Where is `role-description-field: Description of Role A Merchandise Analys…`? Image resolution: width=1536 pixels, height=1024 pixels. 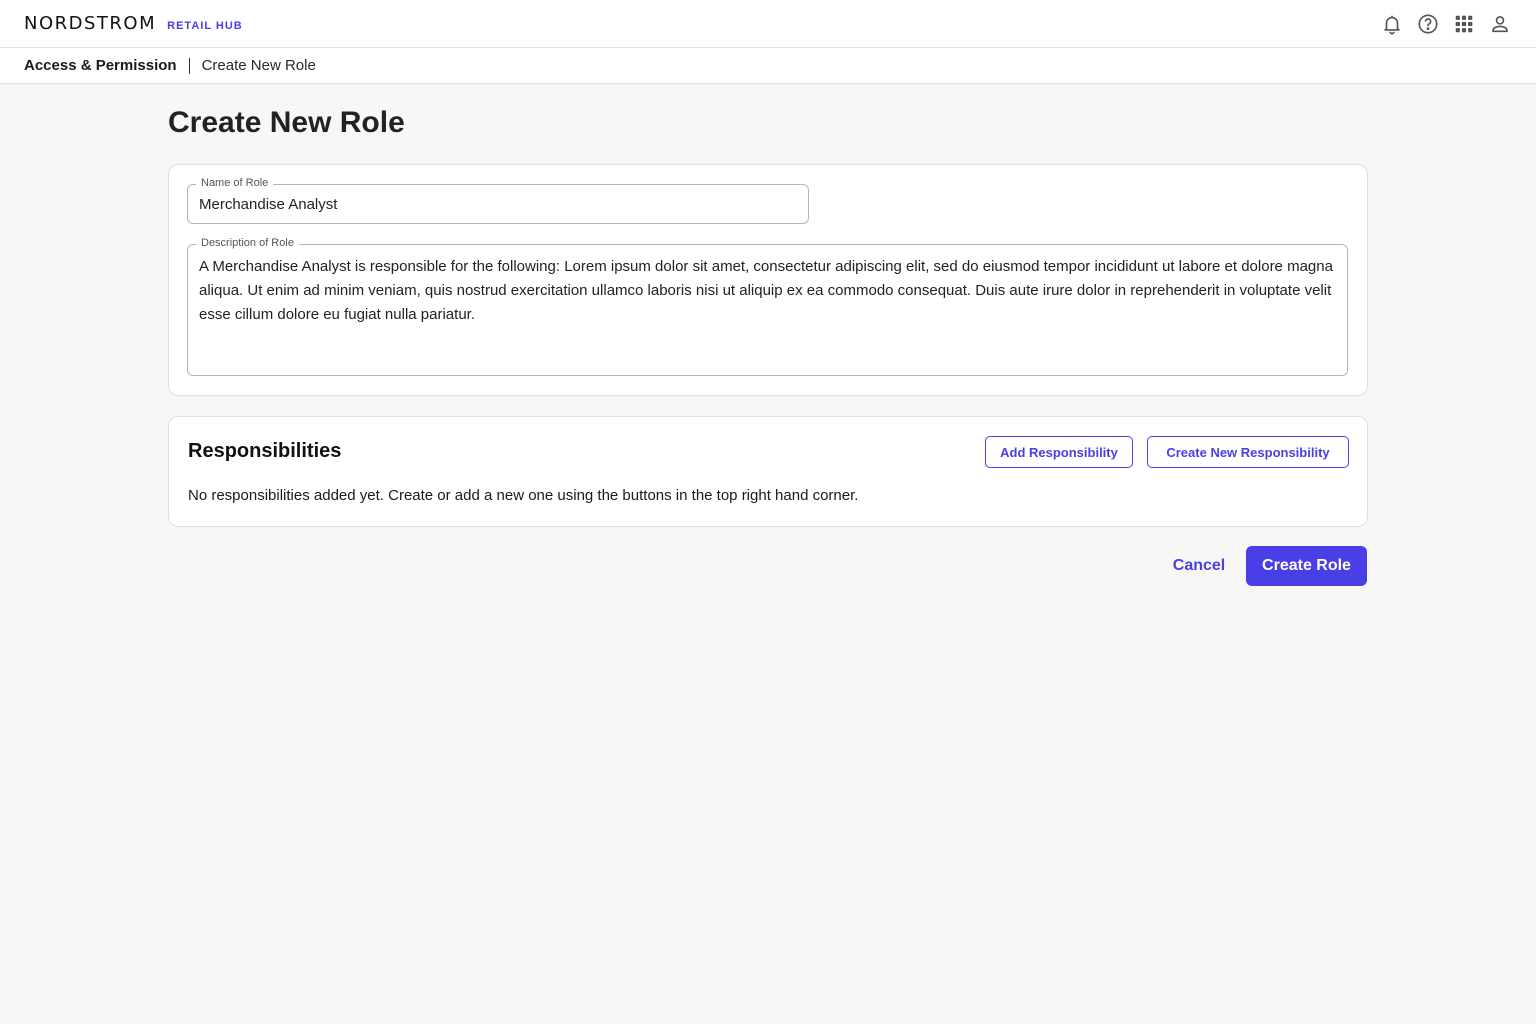
role-description-field: Description of Role A Merchandise Analys… is located at coordinates (767, 306).